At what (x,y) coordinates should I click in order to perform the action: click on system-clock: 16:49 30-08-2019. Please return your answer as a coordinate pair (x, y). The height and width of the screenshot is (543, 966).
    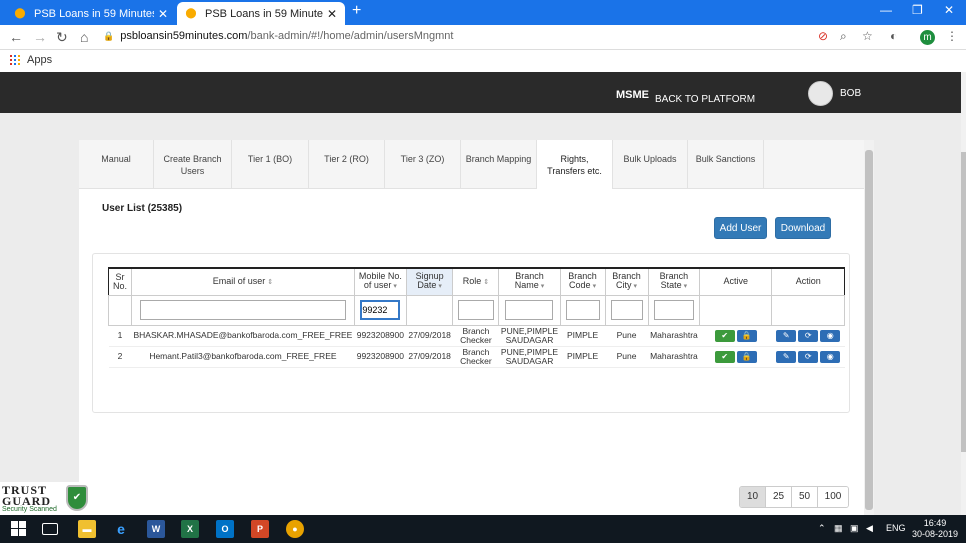
    Looking at the image, I should click on (935, 529).